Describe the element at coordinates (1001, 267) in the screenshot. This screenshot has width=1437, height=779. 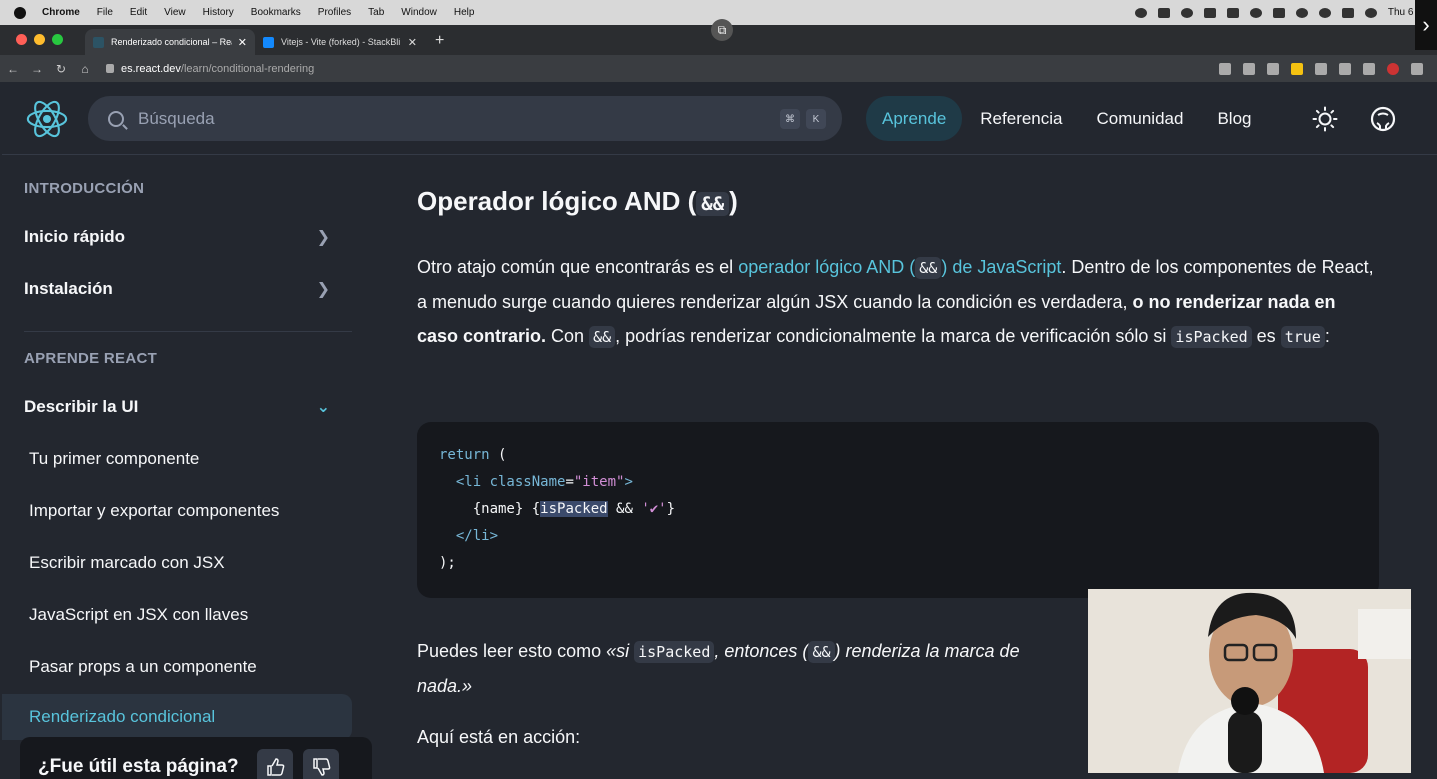
I see `link-text: ) de JavaScript` at that location.